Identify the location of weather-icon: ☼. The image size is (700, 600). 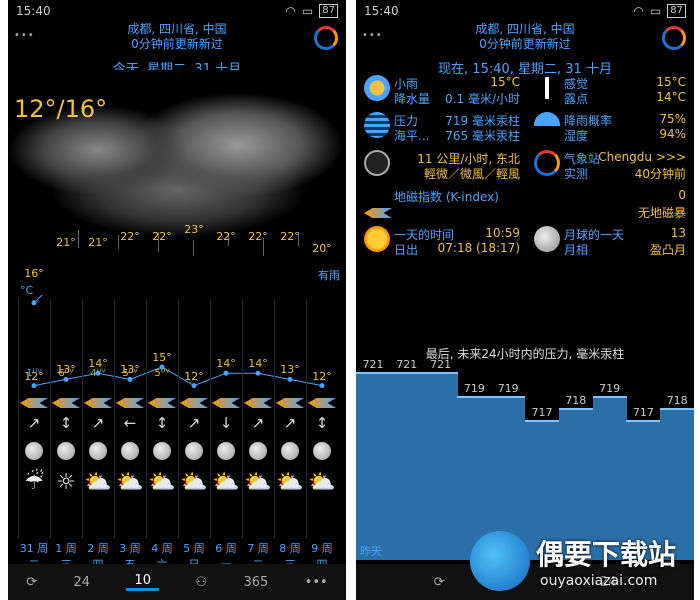
(66, 482).